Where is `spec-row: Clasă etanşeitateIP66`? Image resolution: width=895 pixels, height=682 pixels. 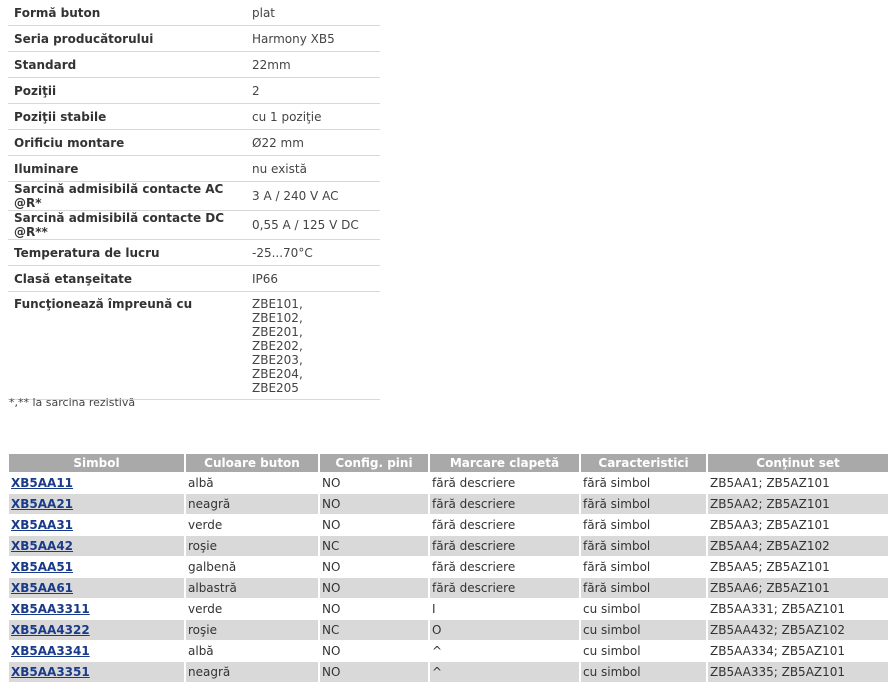 spec-row: Clasă etanşeitateIP66 is located at coordinates (194, 279).